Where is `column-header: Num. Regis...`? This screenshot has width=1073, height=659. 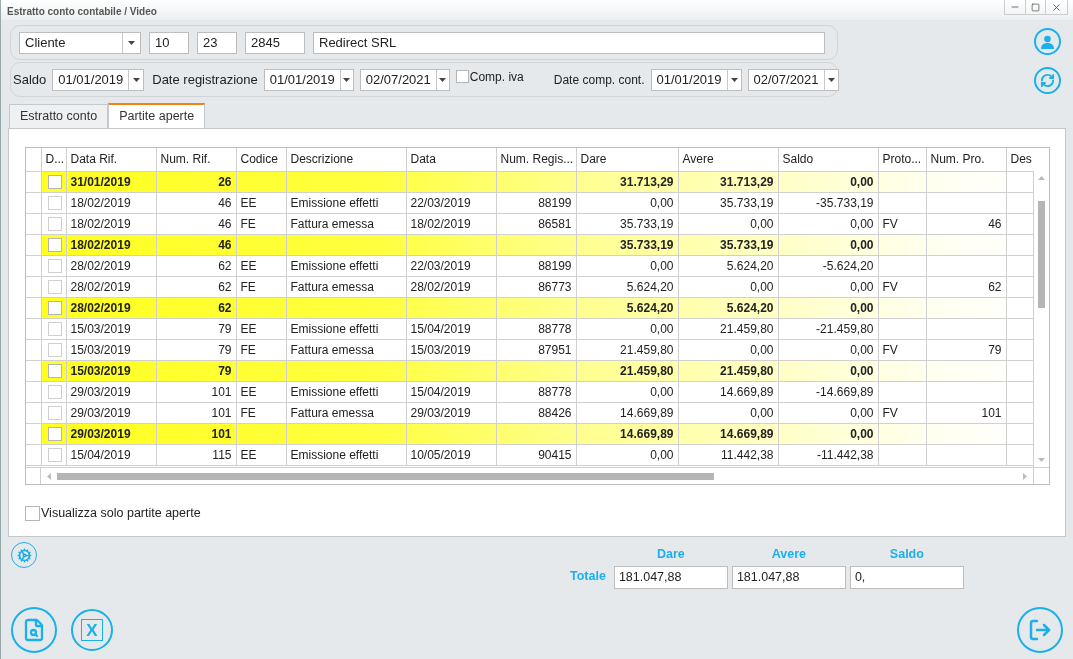 column-header: Num. Regis... is located at coordinates (536, 159).